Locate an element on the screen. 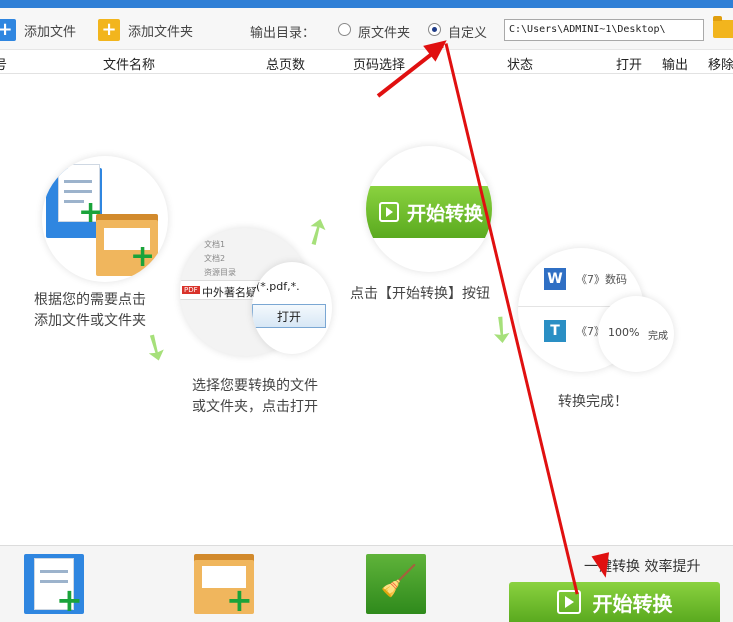 The width and height of the screenshot is (733, 622). arrow-up-right-icon: ➚ is located at coordinates (317, 231).